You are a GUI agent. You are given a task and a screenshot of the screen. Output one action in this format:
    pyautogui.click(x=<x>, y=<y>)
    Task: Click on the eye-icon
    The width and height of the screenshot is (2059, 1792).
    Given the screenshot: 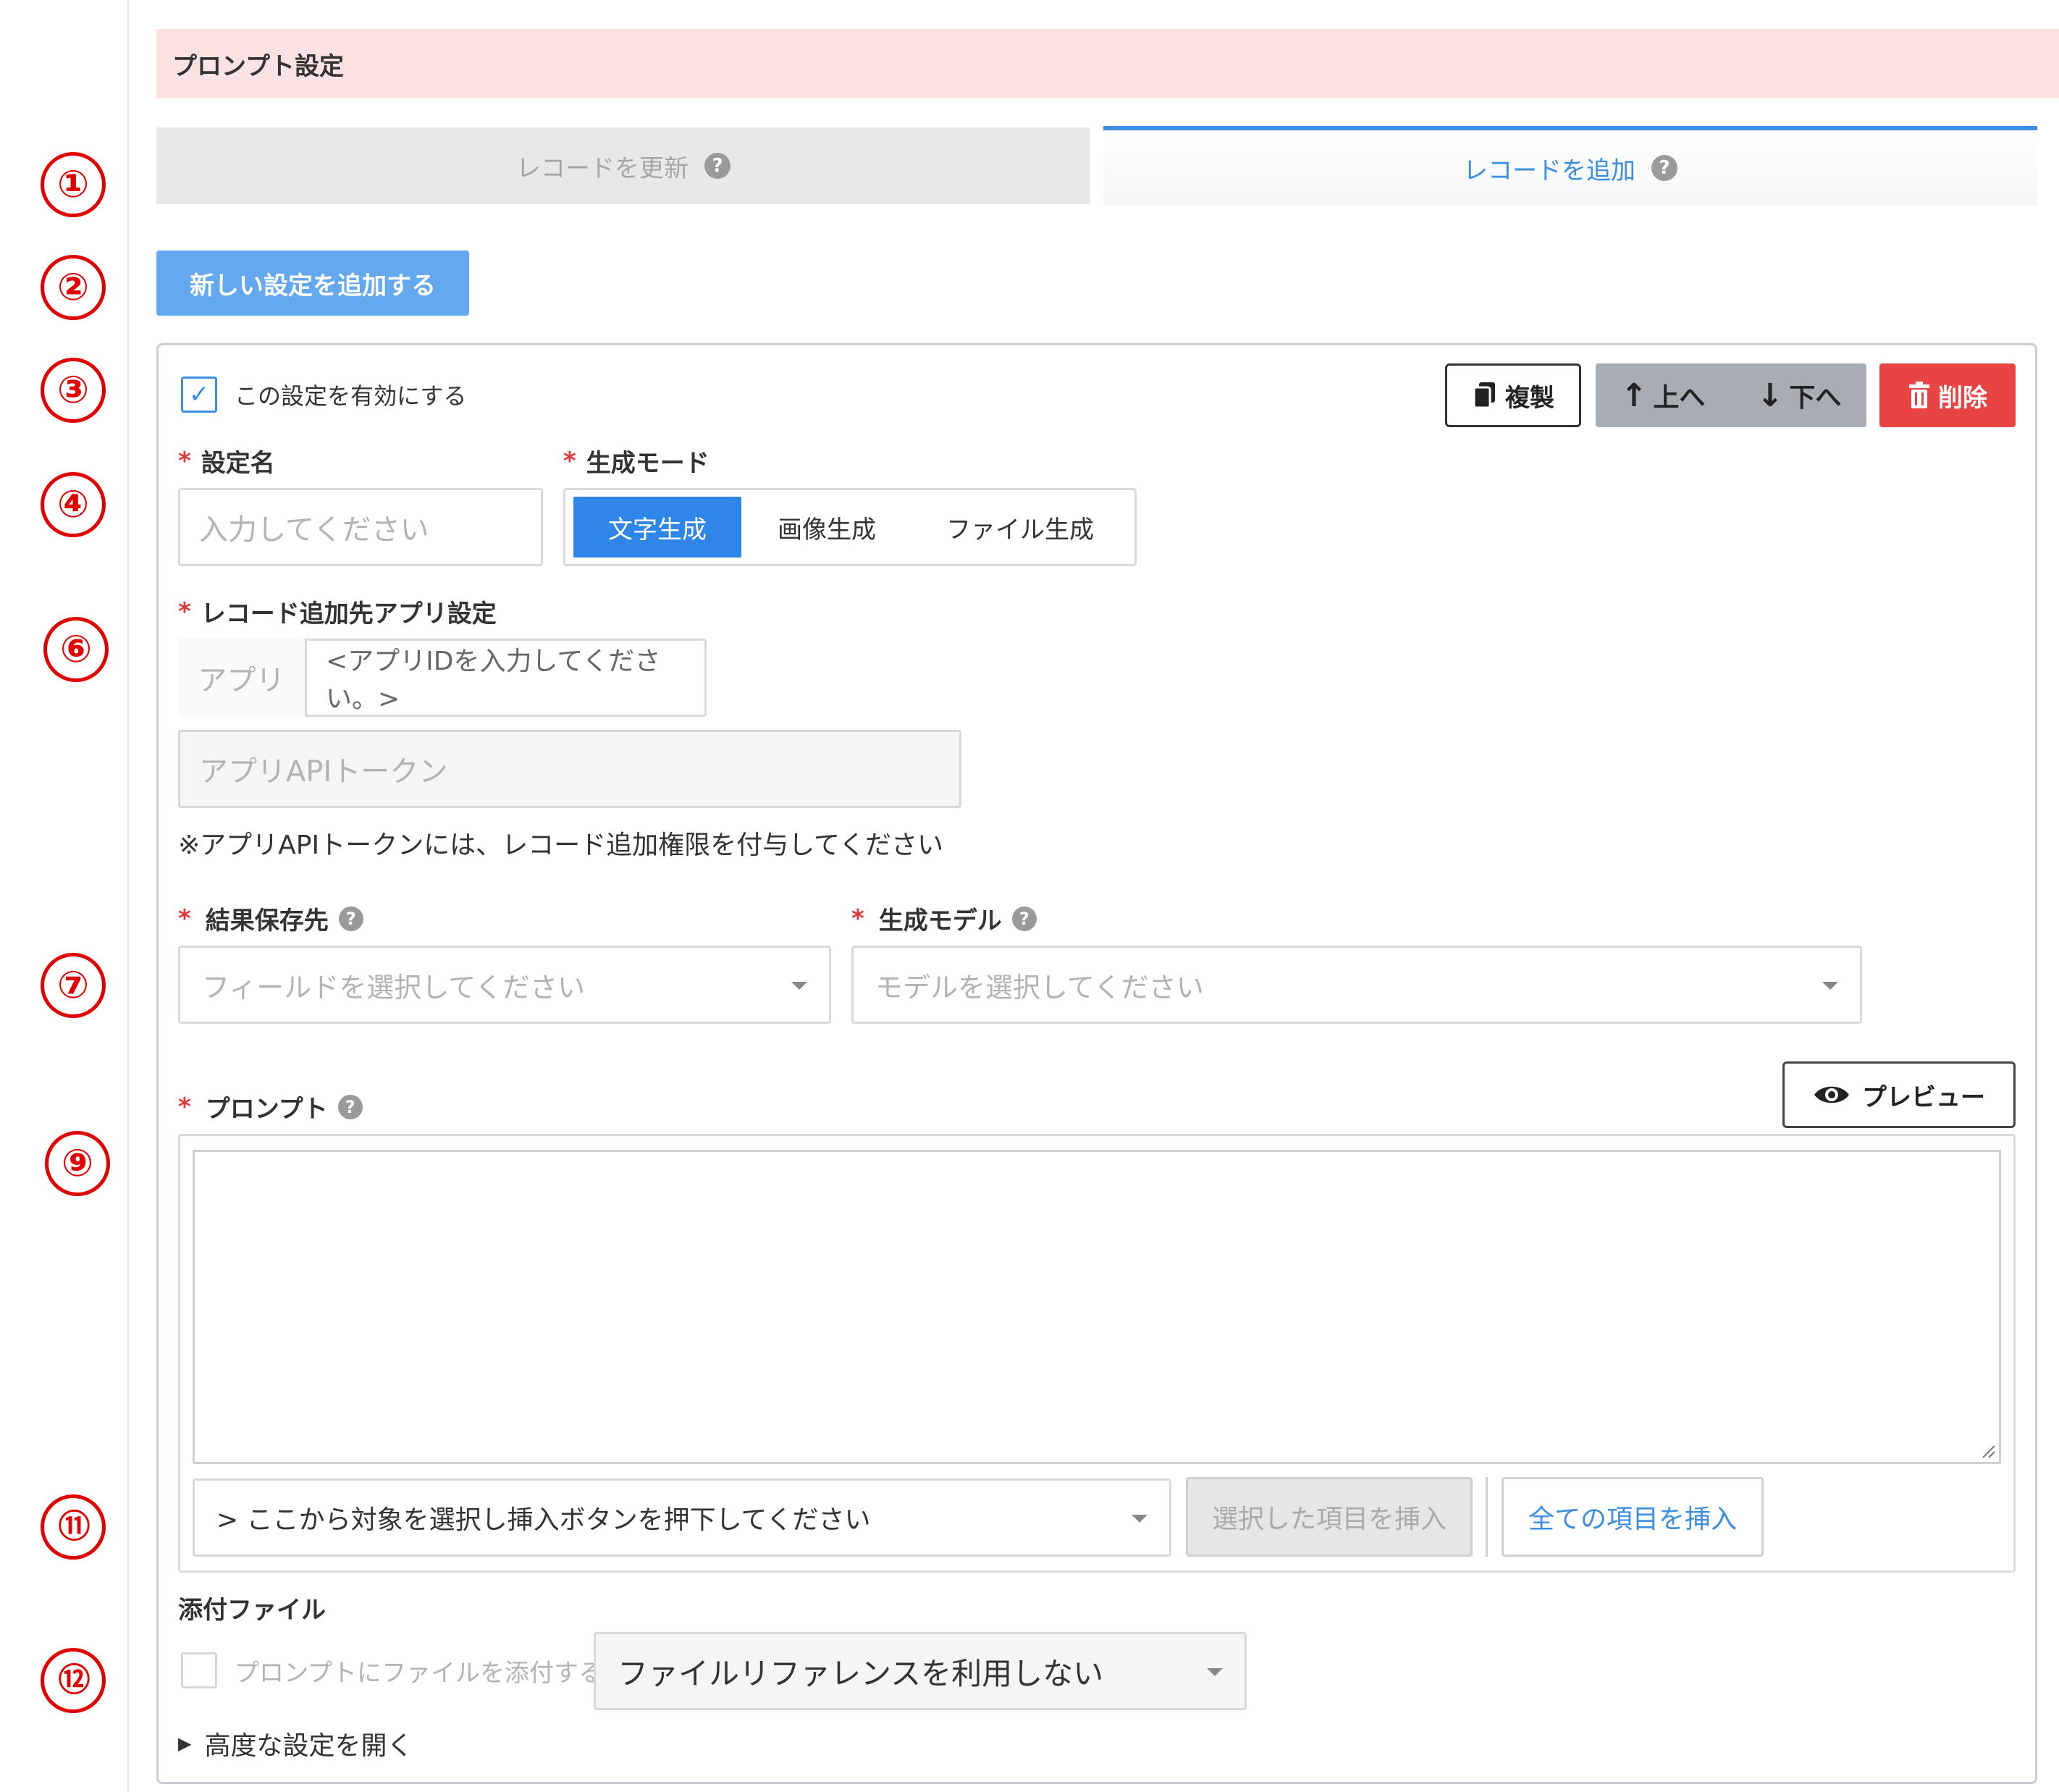 What is the action you would take?
    pyautogui.click(x=1831, y=1094)
    